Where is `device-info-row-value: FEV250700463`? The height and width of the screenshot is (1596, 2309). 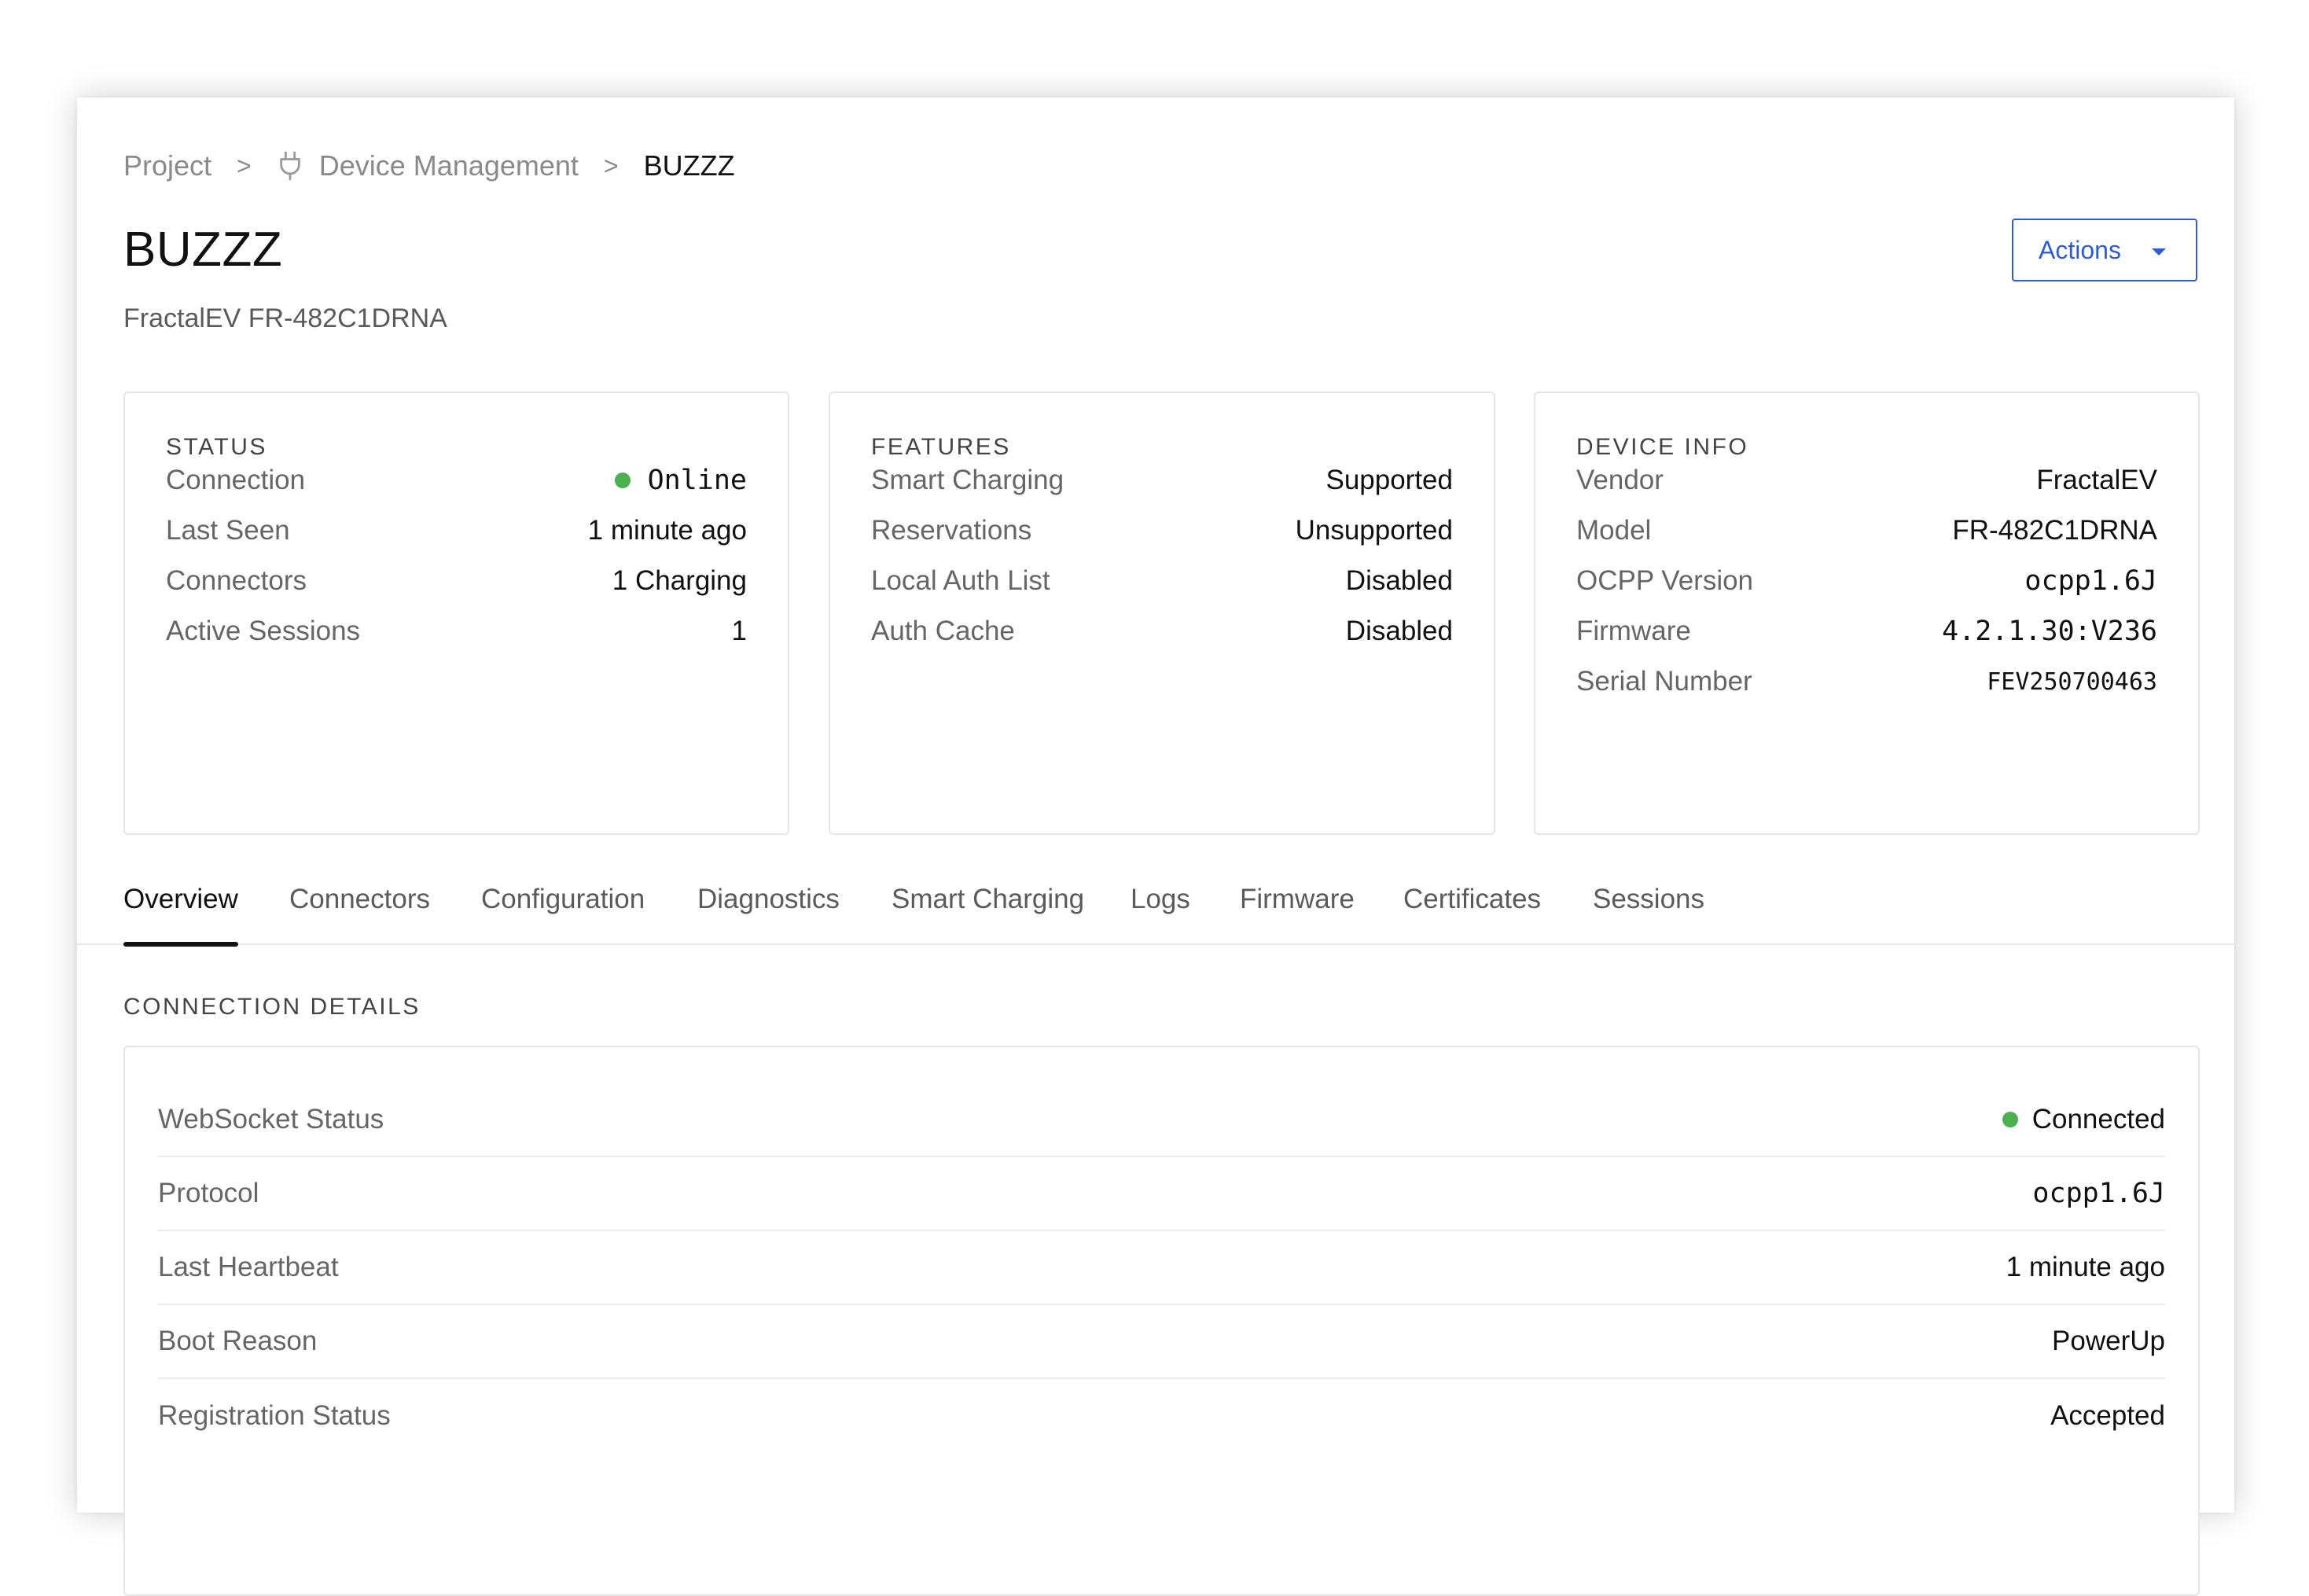 device-info-row-value: FEV250700463 is located at coordinates (2072, 681).